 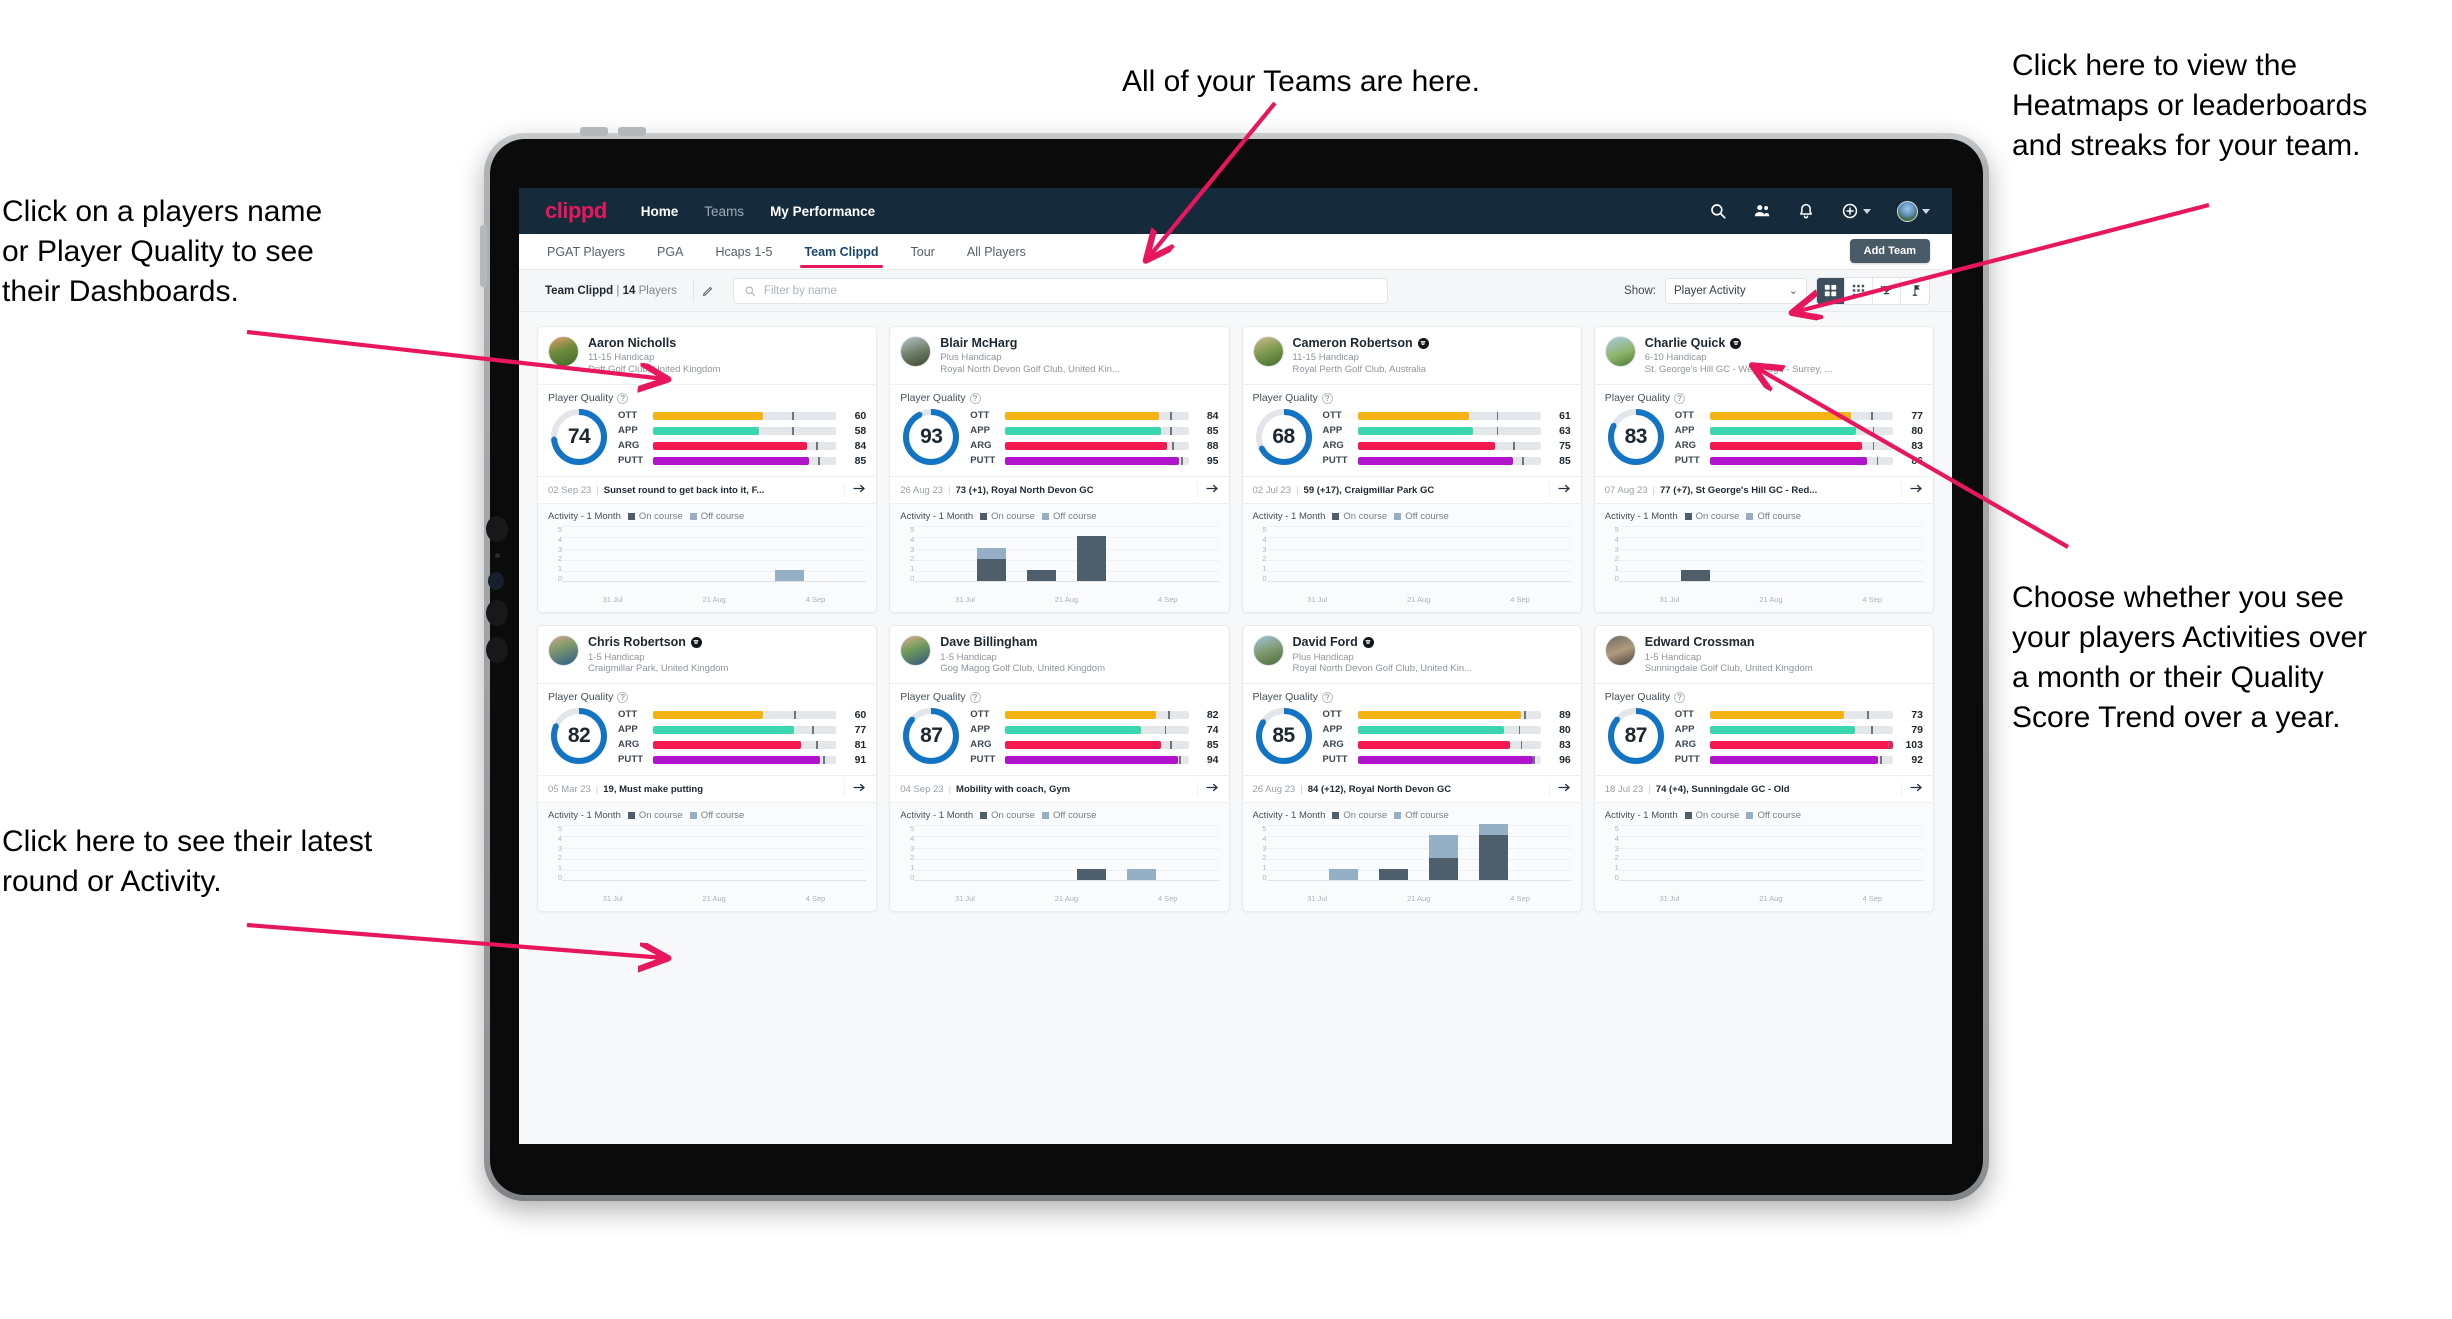 What do you see at coordinates (1060, 290) in the screenshot?
I see `search-input: Filter by name` at bounding box center [1060, 290].